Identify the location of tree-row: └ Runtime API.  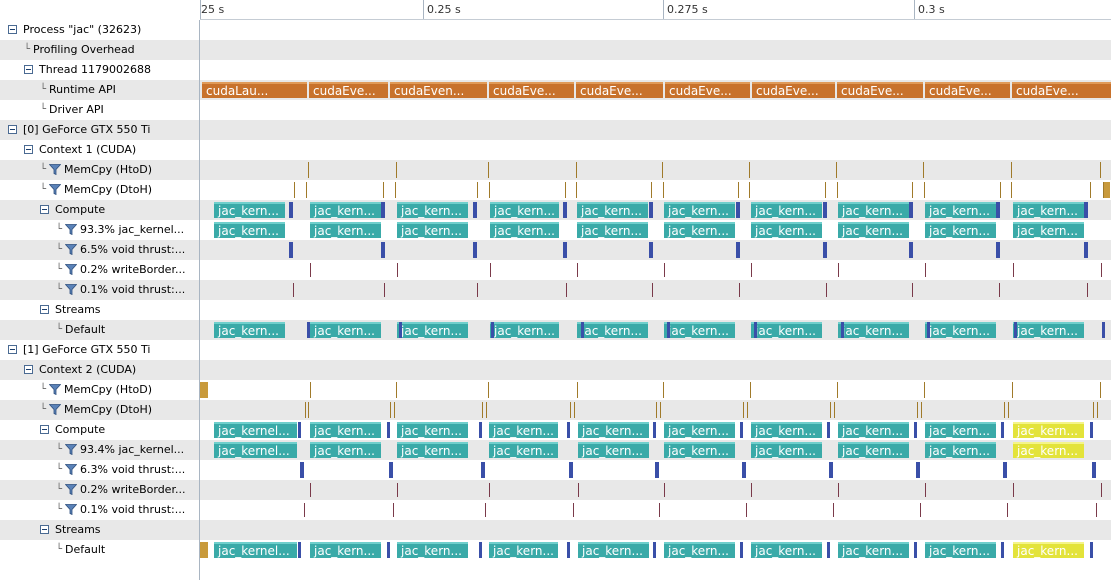
(99, 90).